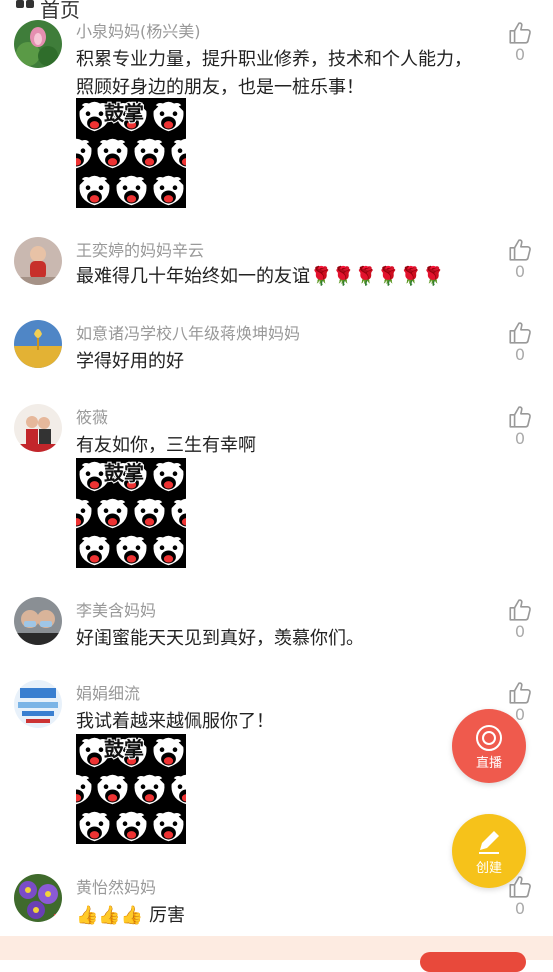 This screenshot has width=553, height=972. Describe the element at coordinates (38, 898) in the screenshot. I see `purple-flowers-avatar` at that location.